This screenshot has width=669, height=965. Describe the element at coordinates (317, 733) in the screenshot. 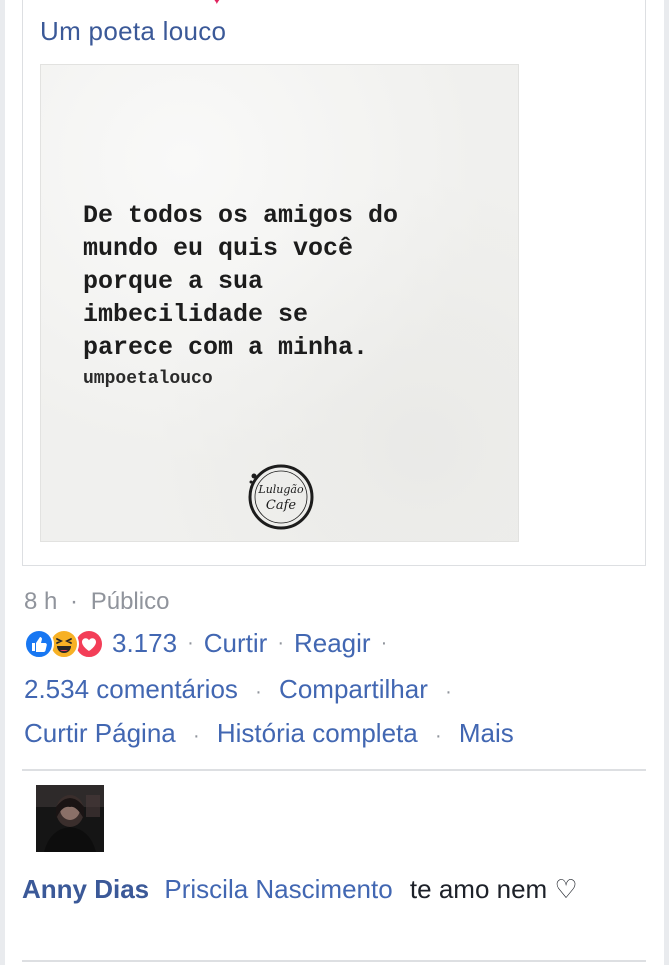

I see `full-story-link: História completa` at that location.